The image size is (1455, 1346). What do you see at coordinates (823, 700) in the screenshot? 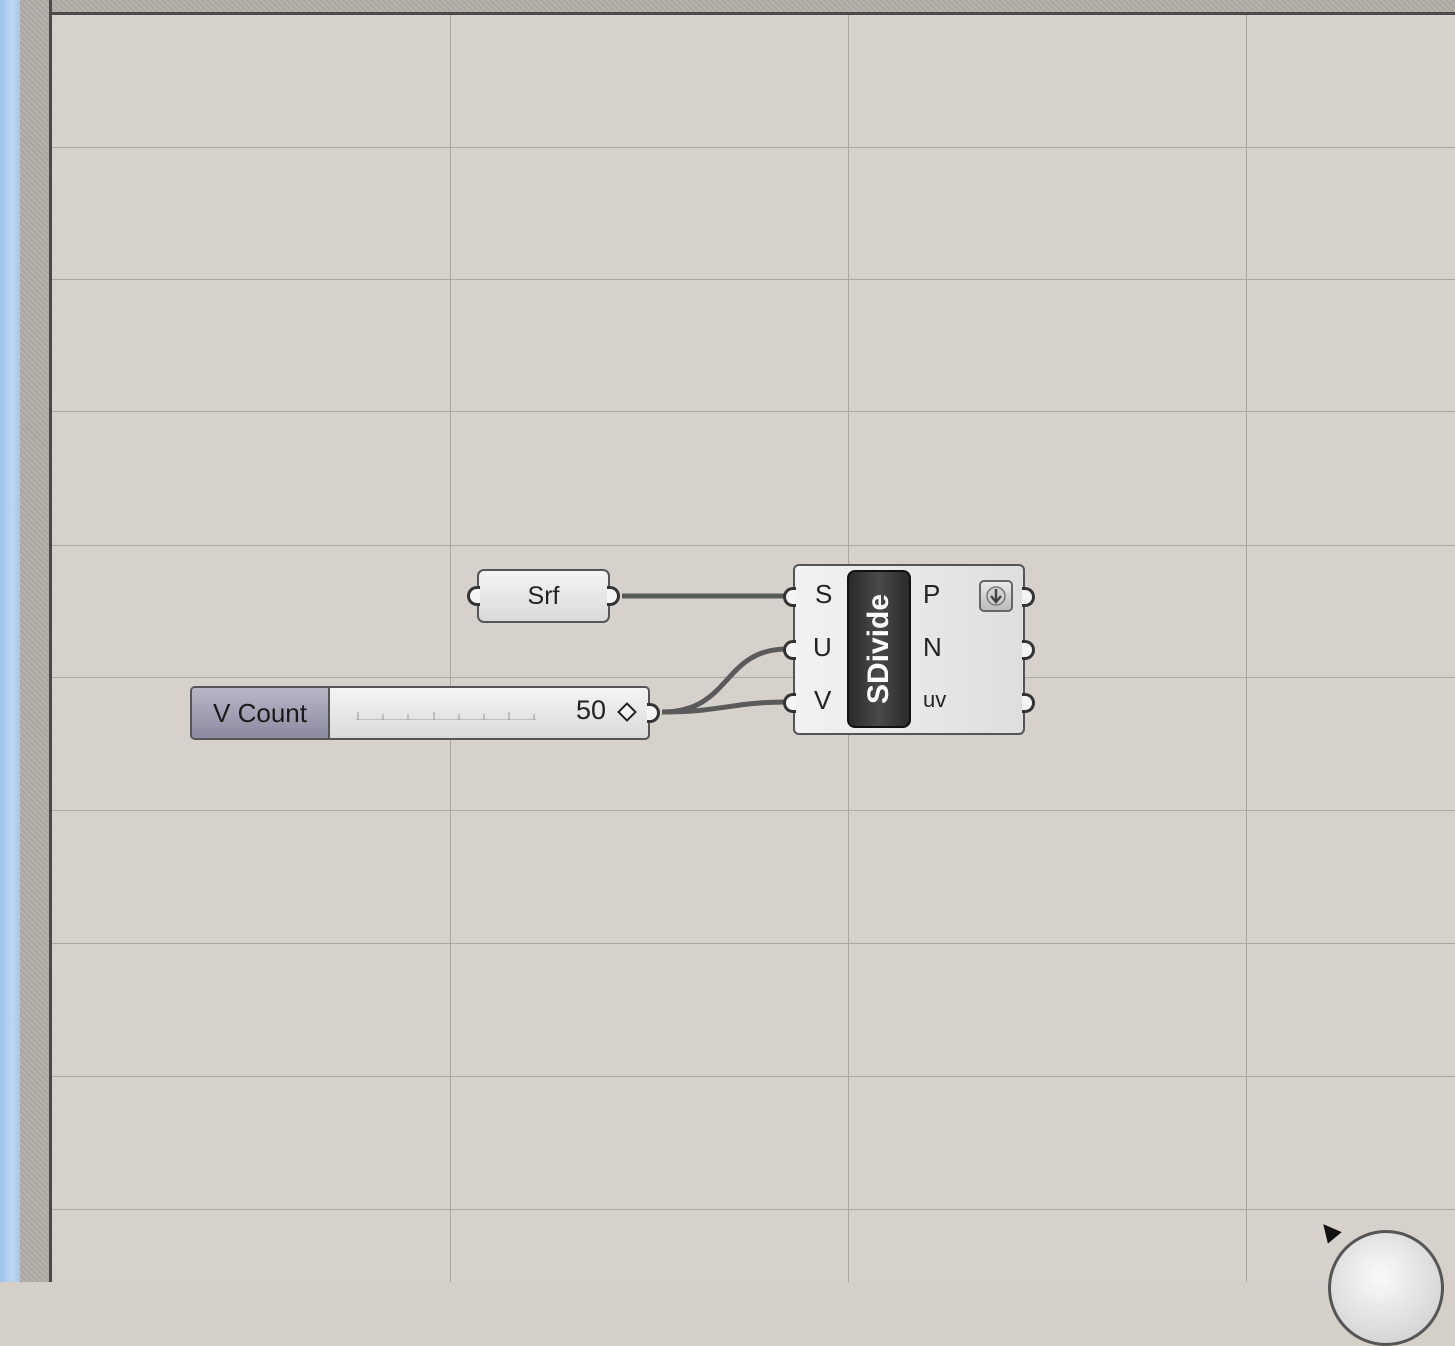
I see `input-label-v: V` at bounding box center [823, 700].